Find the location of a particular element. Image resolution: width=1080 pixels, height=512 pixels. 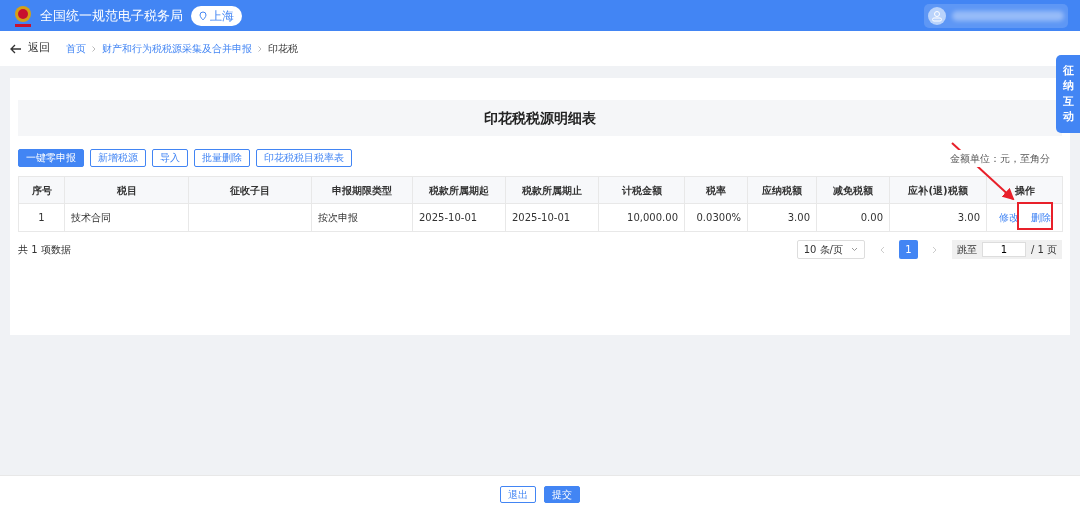

user-menu is located at coordinates (996, 15).